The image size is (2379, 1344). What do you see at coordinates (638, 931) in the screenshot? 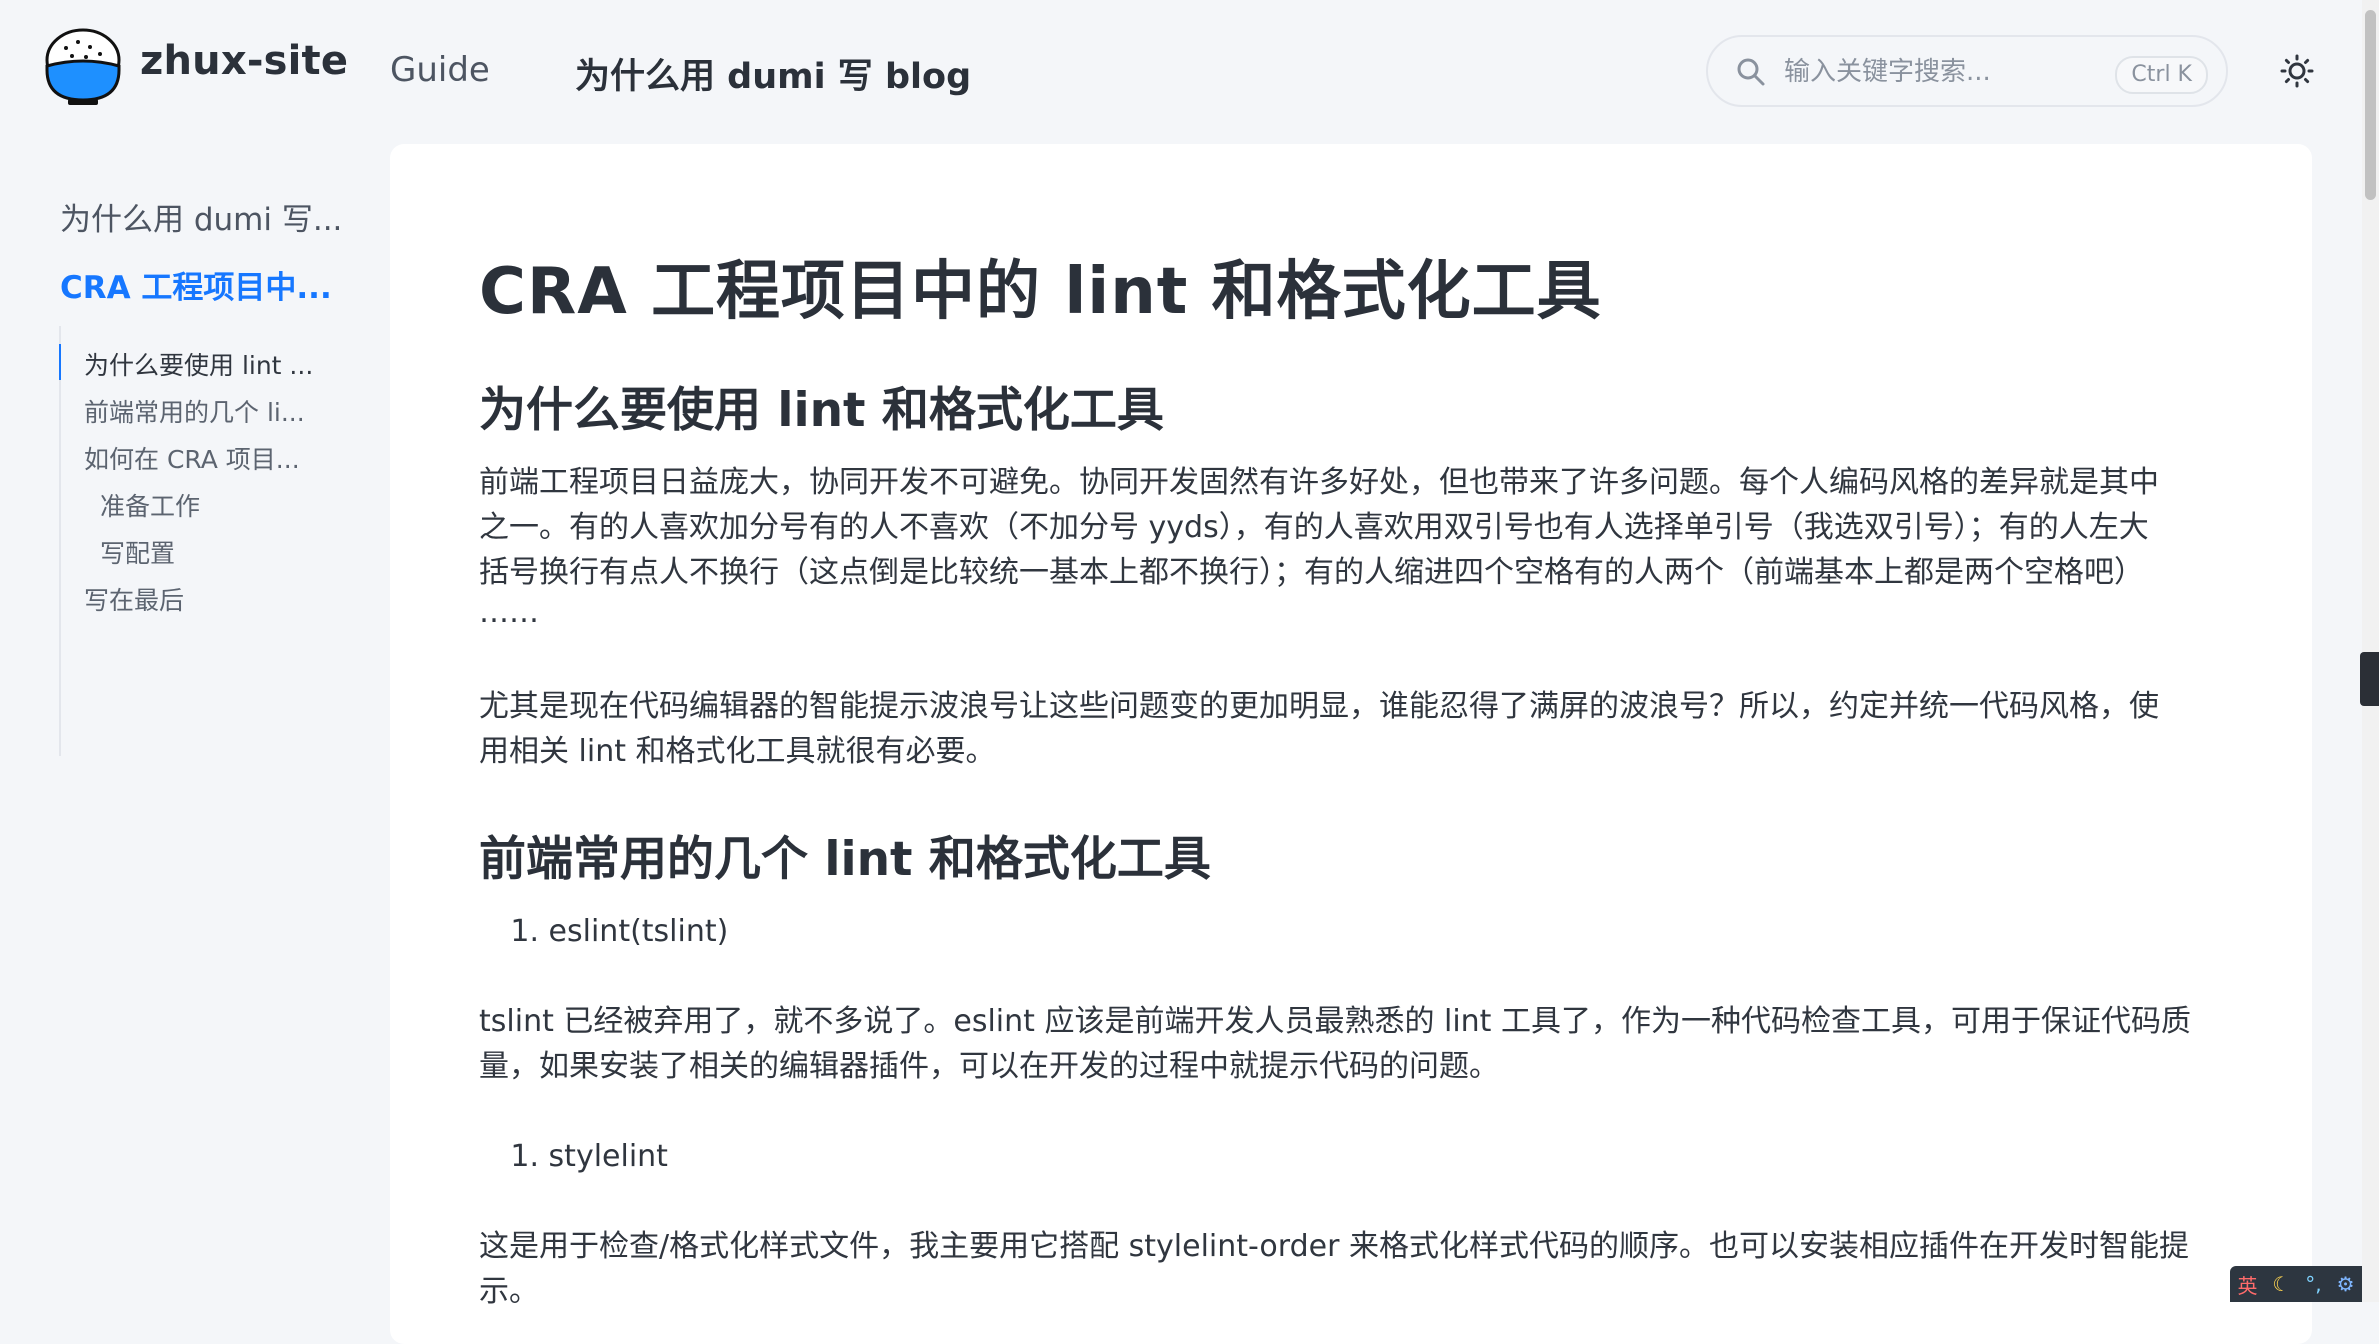
I see `list-item-text: eslint(tslint)` at bounding box center [638, 931].